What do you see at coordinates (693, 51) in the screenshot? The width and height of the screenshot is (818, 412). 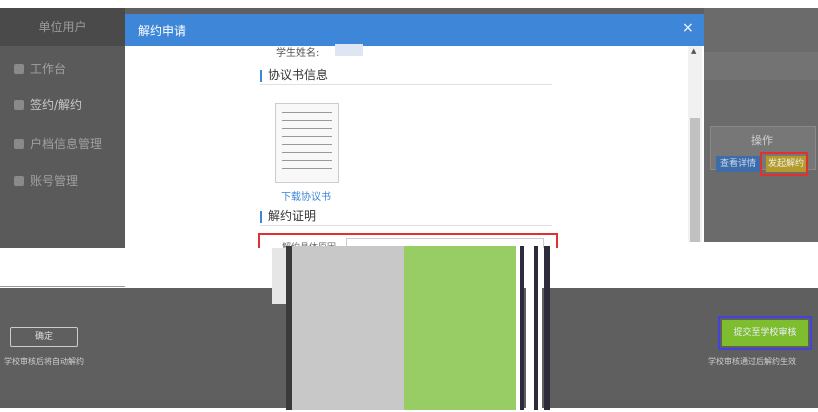 I see `scroll-up-icon: ▲` at bounding box center [693, 51].